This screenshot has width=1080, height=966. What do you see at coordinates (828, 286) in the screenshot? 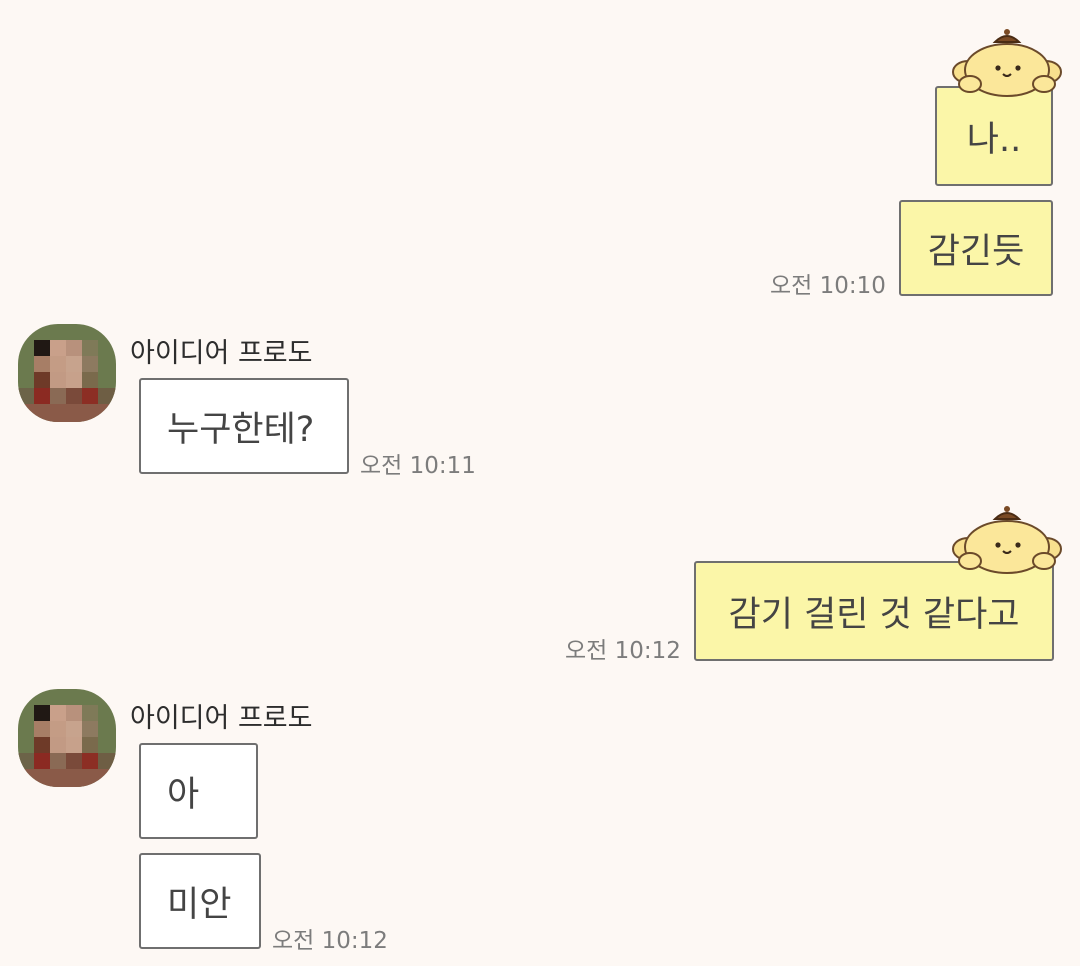
I see `message-timestamp: 오전 10:10` at bounding box center [828, 286].